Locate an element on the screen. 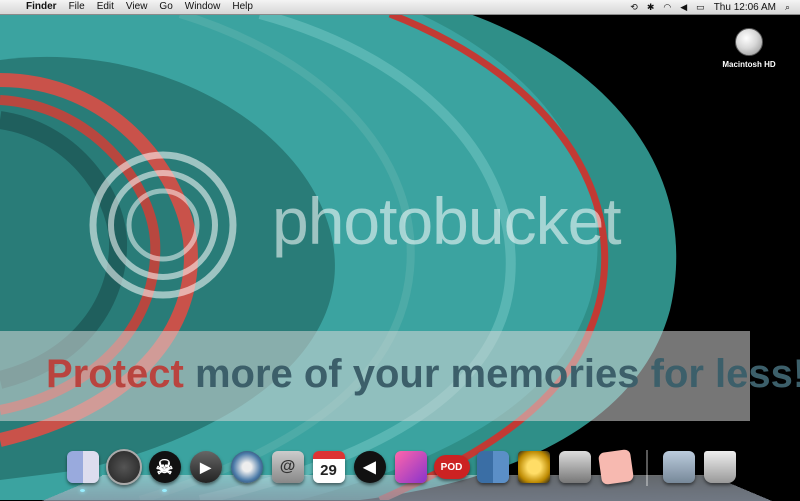  trash-icon is located at coordinates (719, 467).